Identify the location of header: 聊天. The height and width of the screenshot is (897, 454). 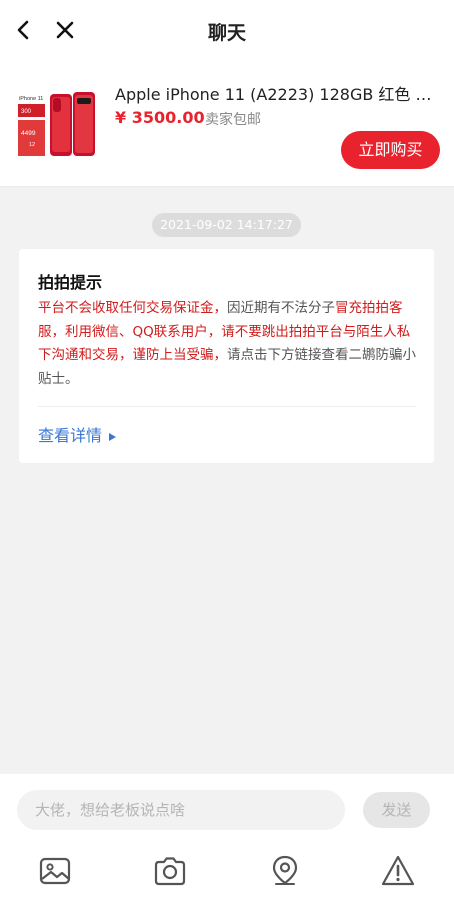
(227, 31).